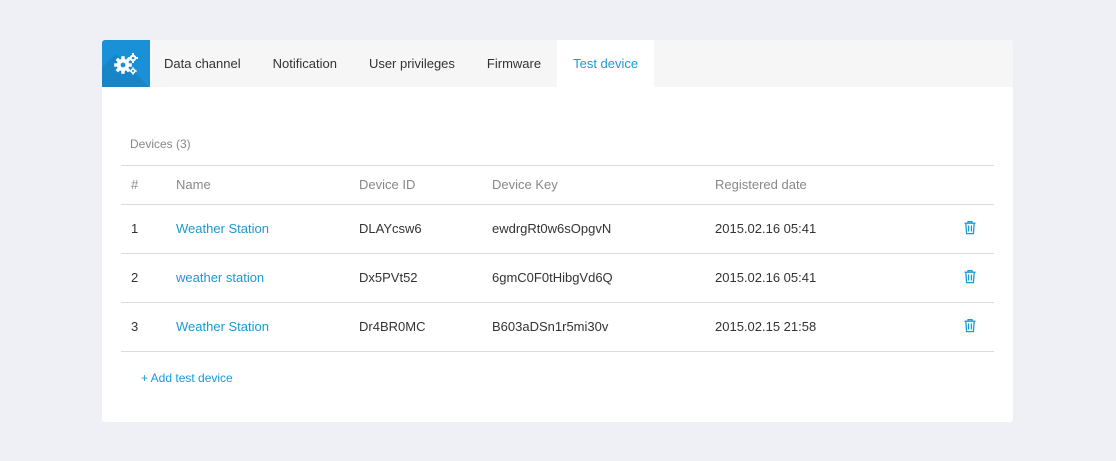  I want to click on devices-title: Devices (3), so click(160, 144).